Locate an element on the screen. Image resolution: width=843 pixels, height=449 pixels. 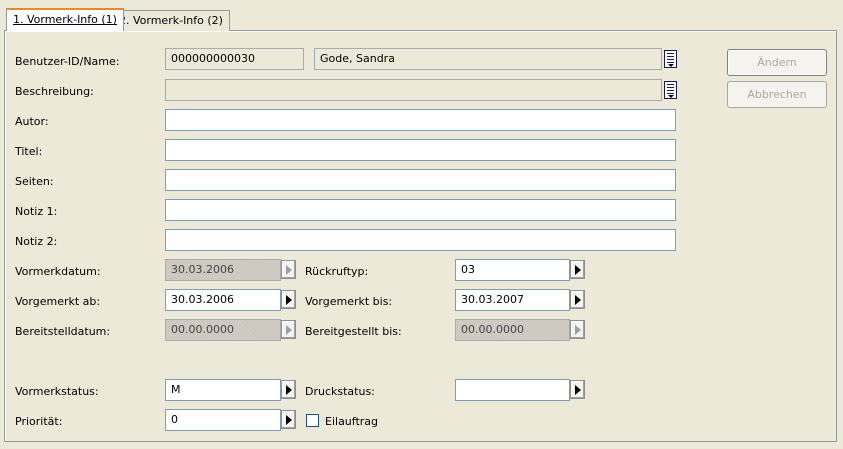
label-notiz-2: Notiz 2: is located at coordinates (36, 241).